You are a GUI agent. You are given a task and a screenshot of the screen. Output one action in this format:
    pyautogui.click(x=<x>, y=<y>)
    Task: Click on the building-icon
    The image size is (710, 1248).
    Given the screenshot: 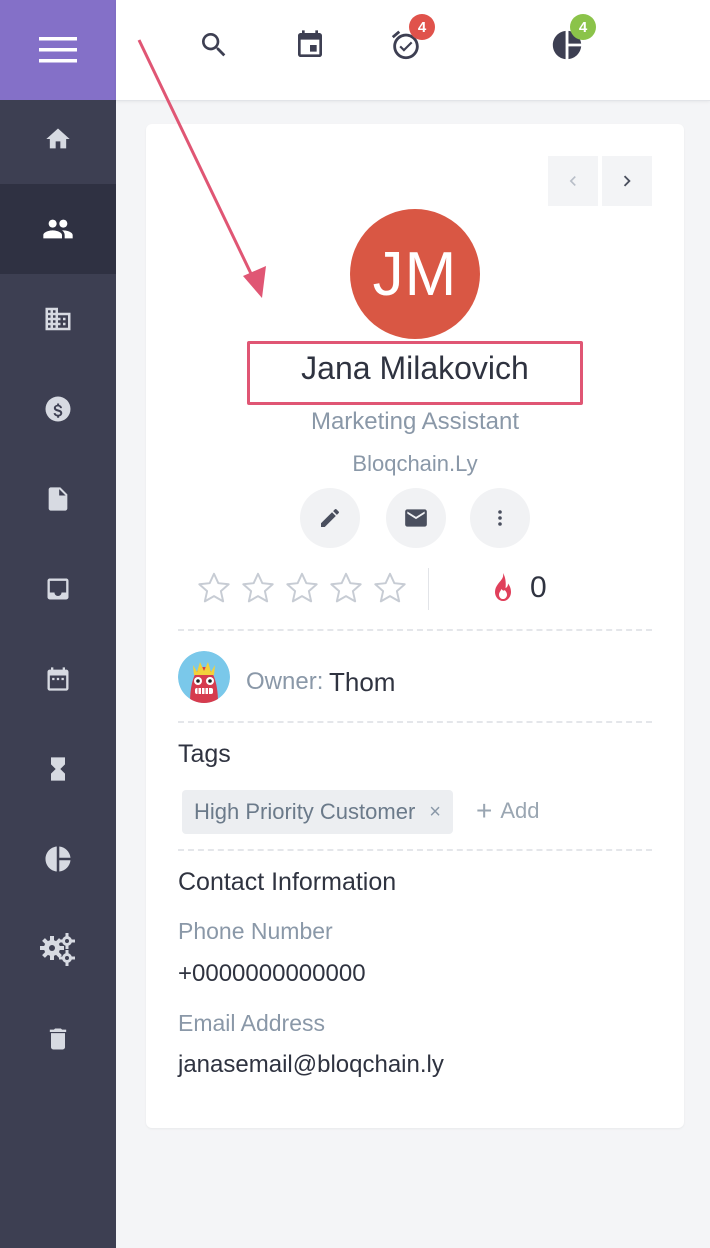 What is the action you would take?
    pyautogui.click(x=58, y=319)
    